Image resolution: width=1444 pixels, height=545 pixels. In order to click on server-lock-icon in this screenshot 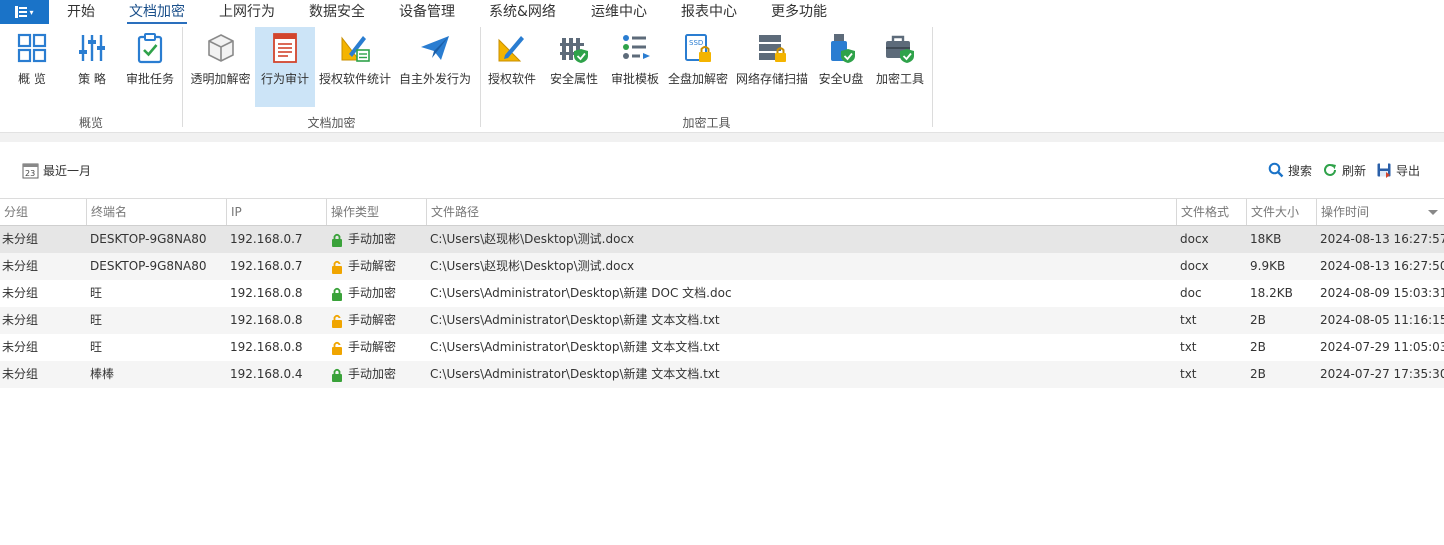, I will do `click(772, 48)`.